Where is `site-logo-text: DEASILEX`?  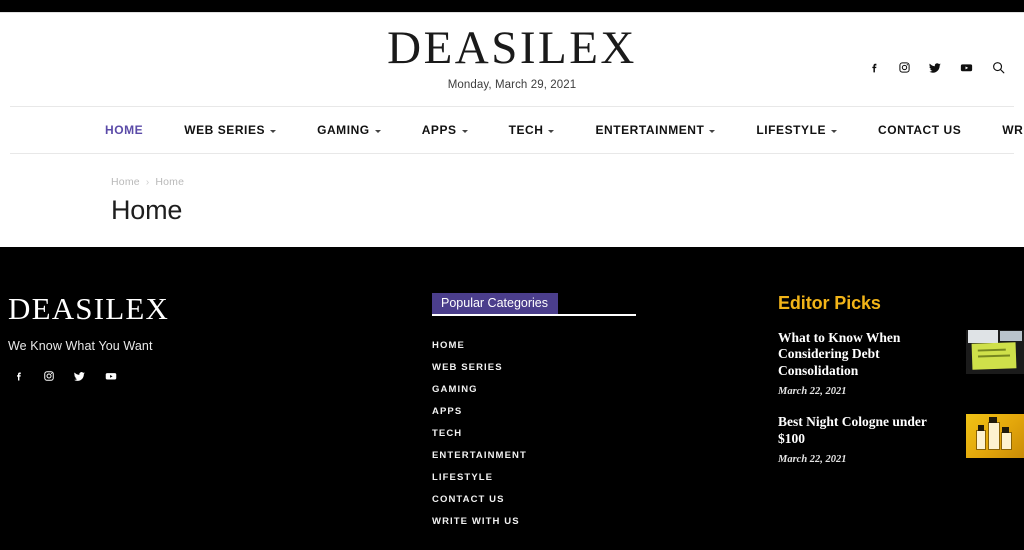 site-logo-text: DEASILEX is located at coordinates (512, 48).